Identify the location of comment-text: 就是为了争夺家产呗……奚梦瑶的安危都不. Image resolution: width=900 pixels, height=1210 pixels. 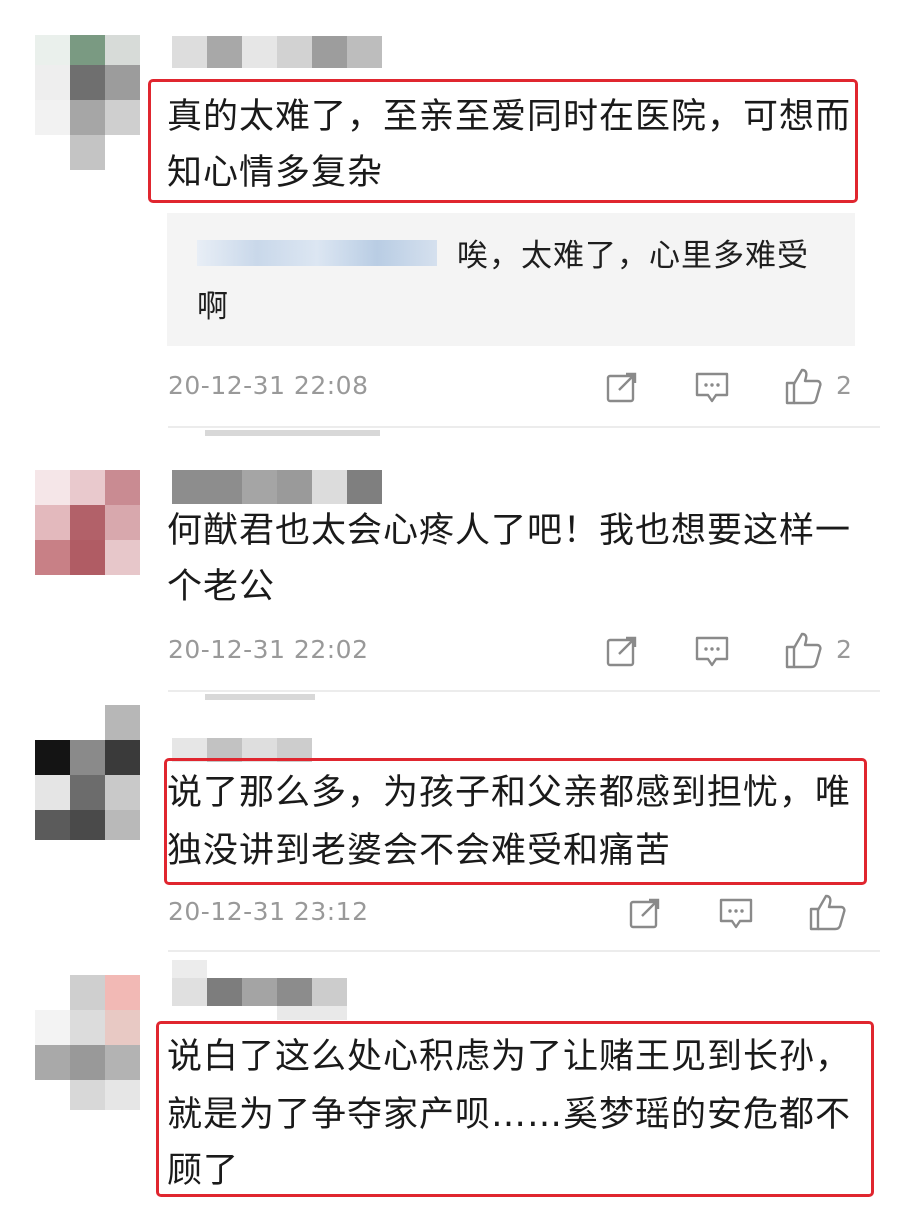
(509, 1115).